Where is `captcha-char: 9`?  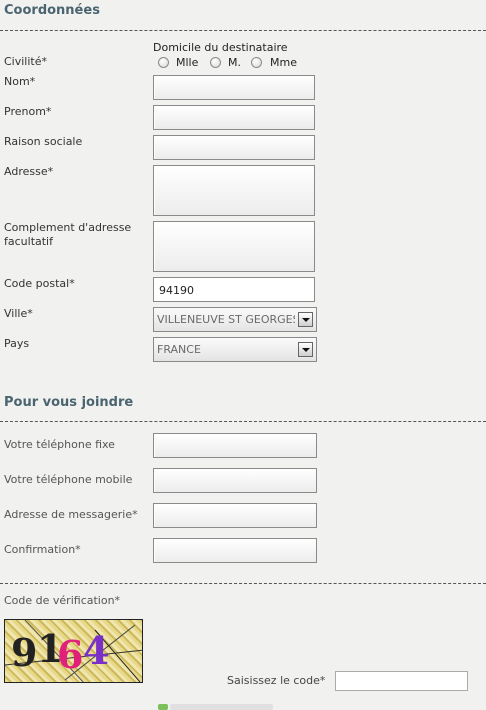
captcha-char: 9 is located at coordinates (24, 652).